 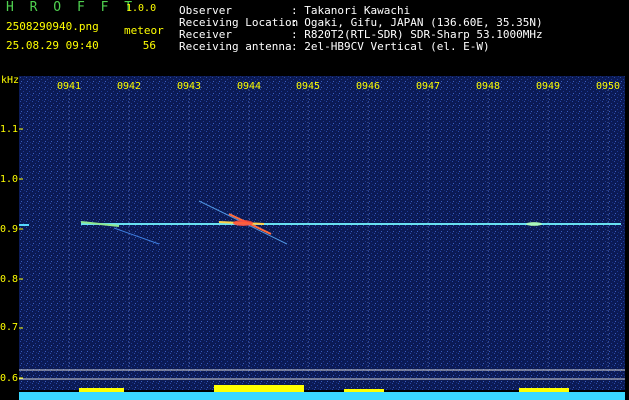 I want to click on x-tick-label: 0942, so click(x=129, y=86).